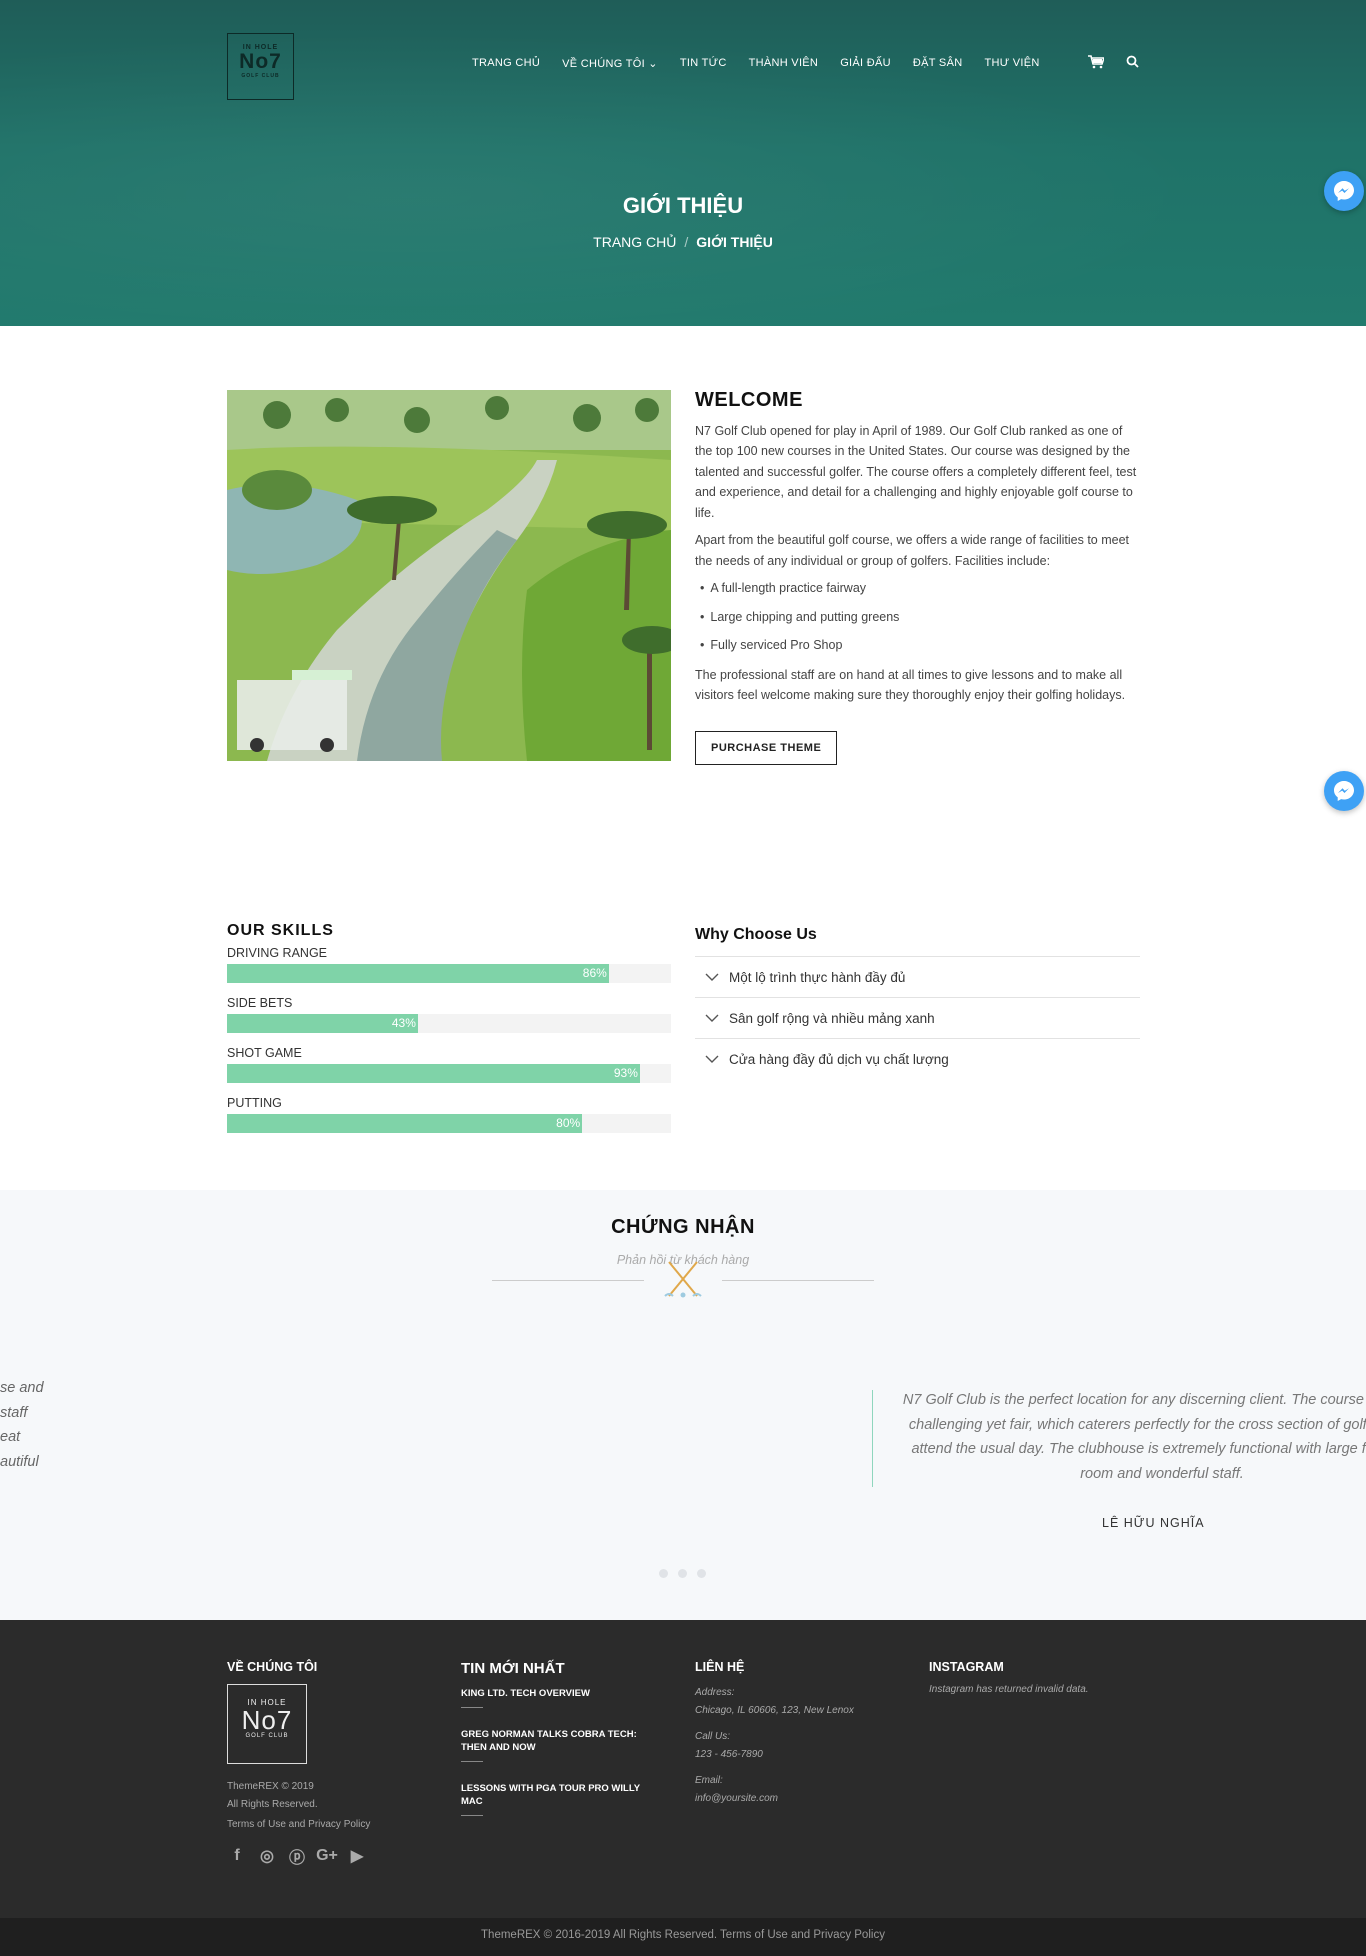  I want to click on nav-item-gallery: THƯ VIỆN, so click(1011, 63).